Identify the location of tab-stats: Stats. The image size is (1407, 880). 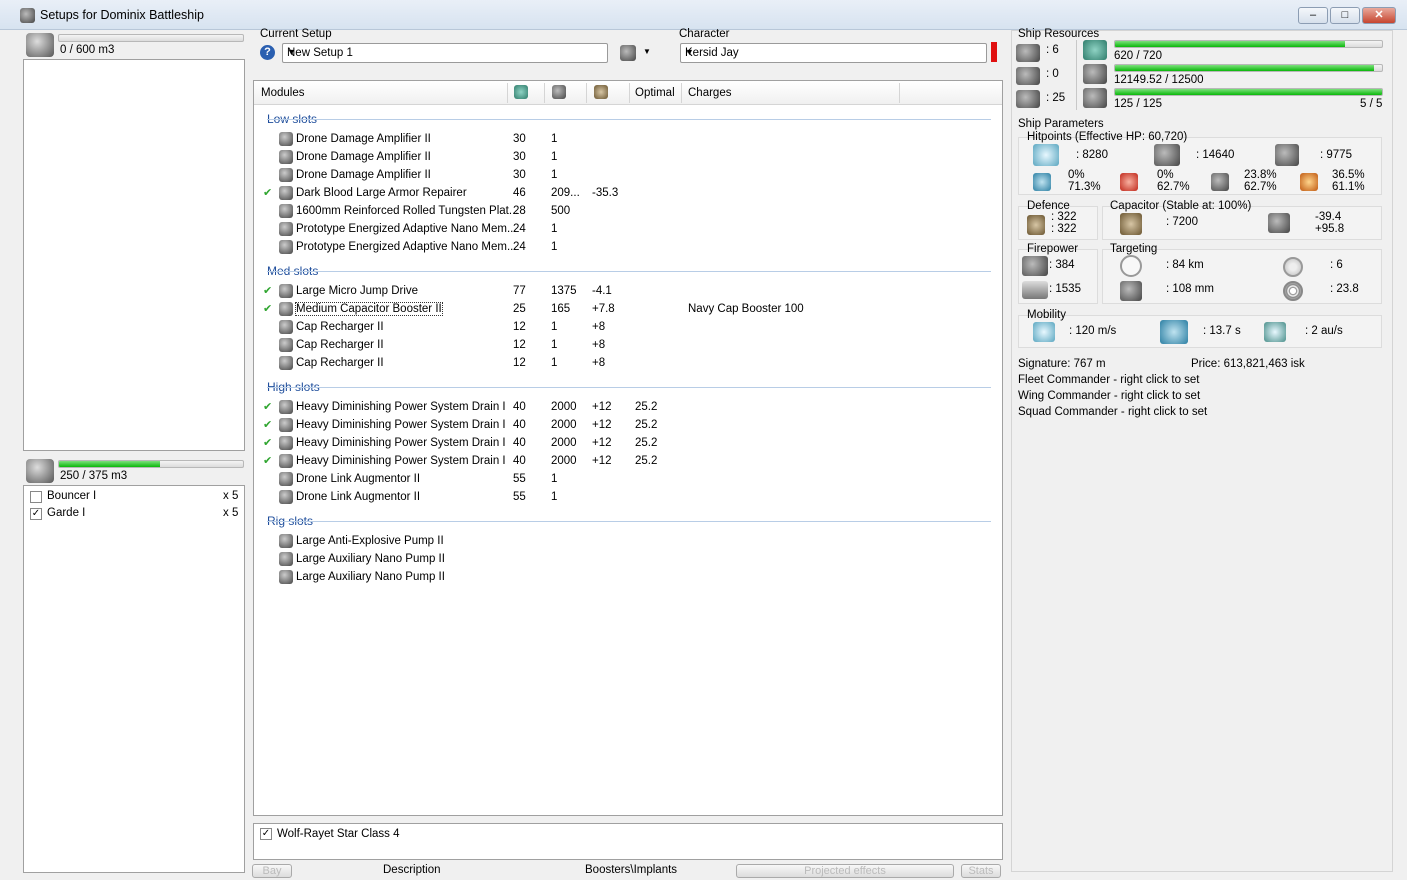
(981, 871).